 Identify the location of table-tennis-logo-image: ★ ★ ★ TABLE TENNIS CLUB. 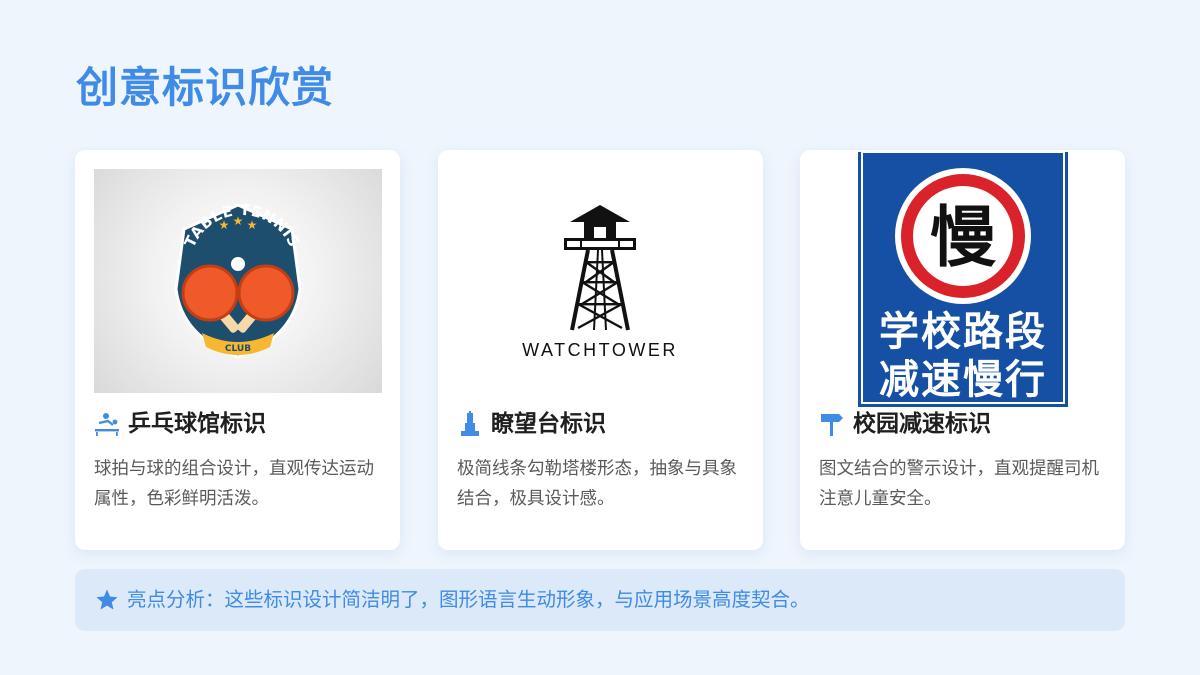
(238, 281).